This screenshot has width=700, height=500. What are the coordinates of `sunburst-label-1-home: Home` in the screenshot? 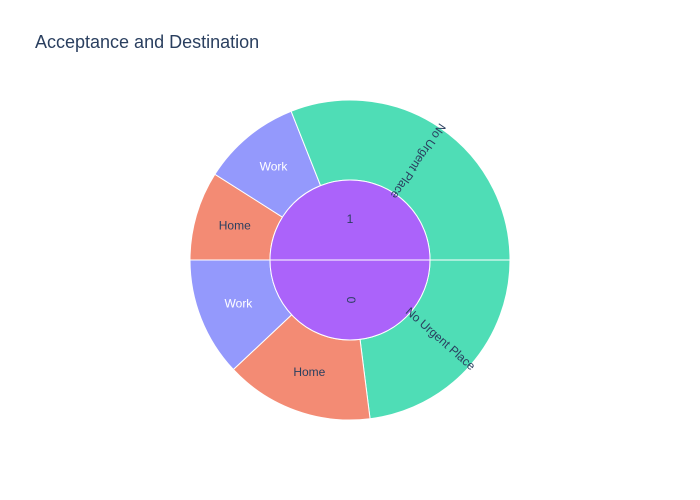 It's located at (235, 226).